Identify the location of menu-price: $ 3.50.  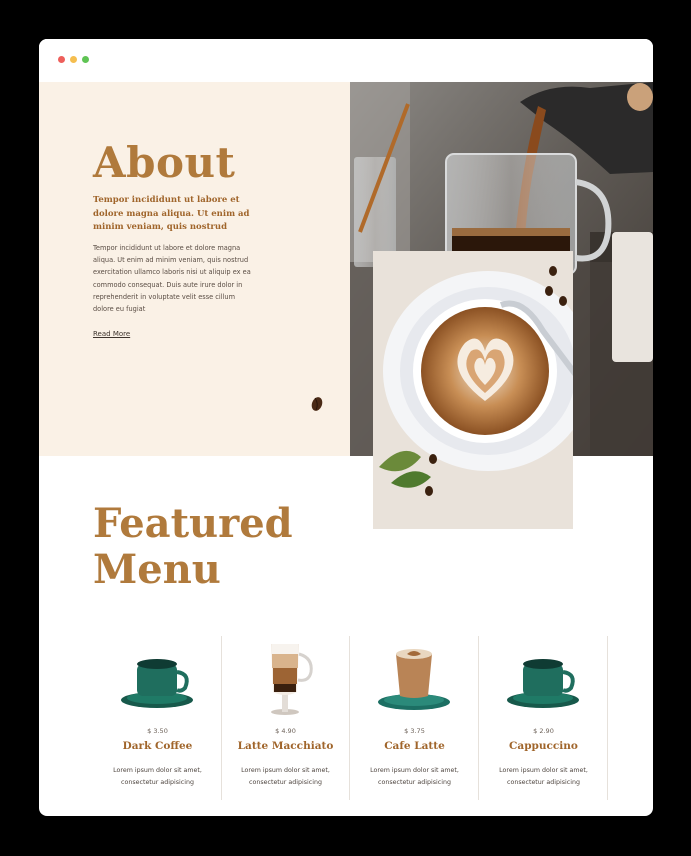
(157, 731).